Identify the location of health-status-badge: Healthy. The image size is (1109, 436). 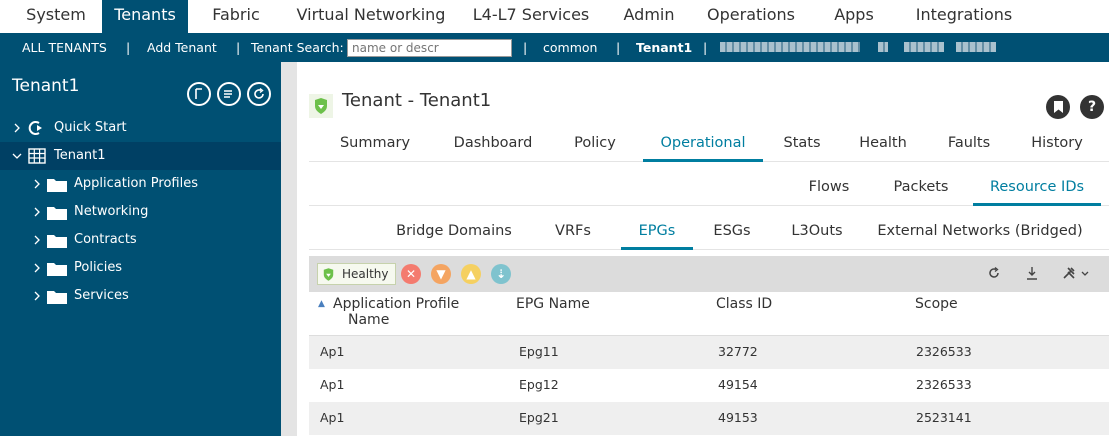
(356, 274).